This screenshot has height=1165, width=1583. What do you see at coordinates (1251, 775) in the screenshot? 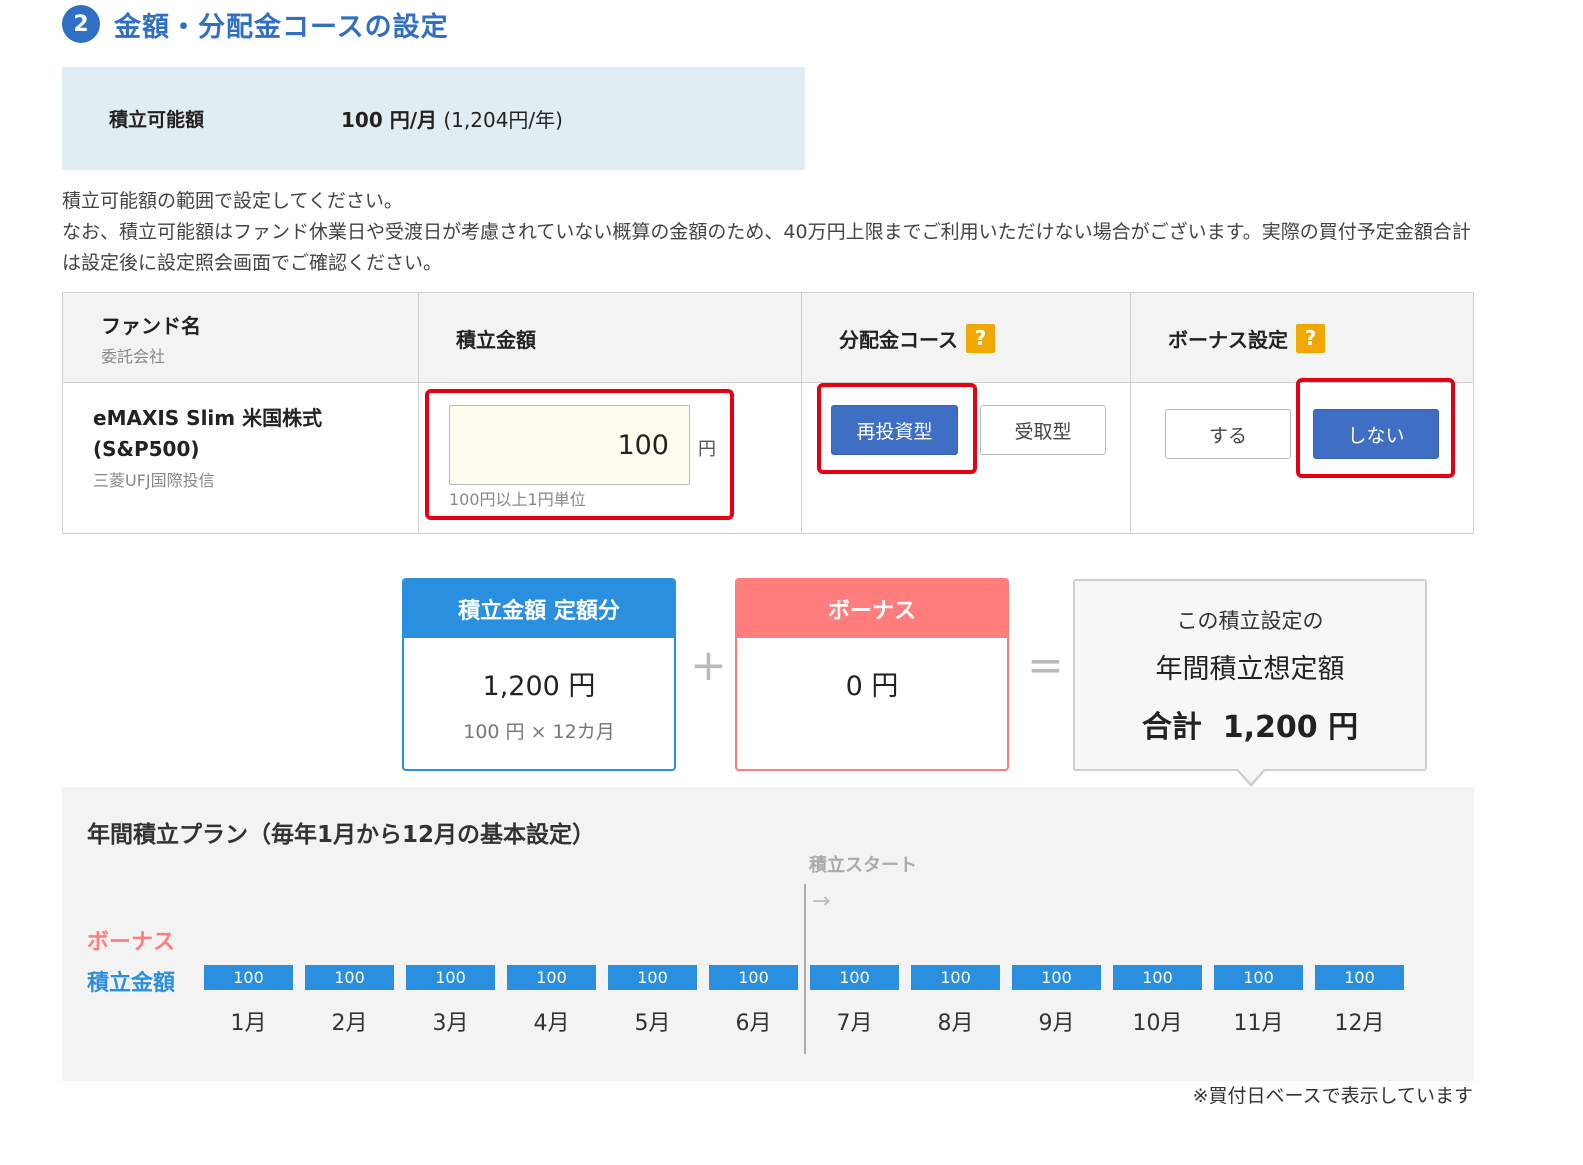
I see `callout-pointer-inner` at bounding box center [1251, 775].